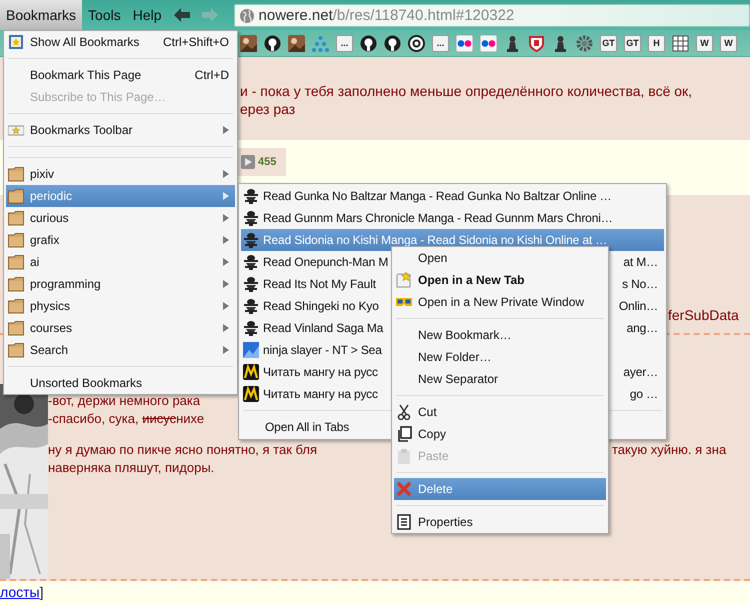 The height and width of the screenshot is (606, 750). I want to click on post-text: -спасибо, сука, иисуснихе, so click(126, 419).